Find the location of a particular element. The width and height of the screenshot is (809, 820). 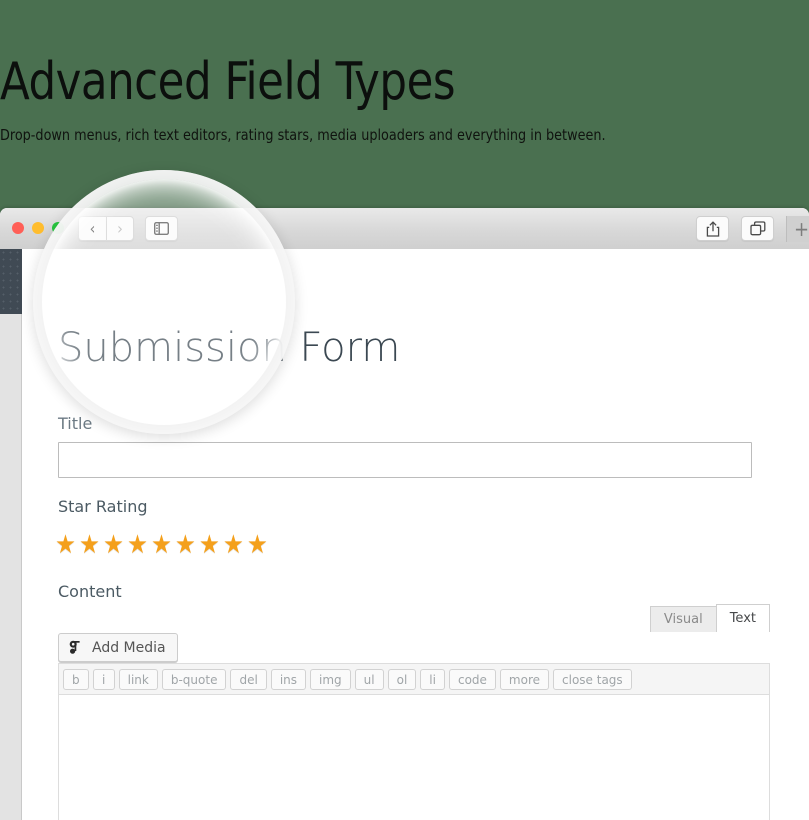

quicktag-ol: ol is located at coordinates (402, 679).